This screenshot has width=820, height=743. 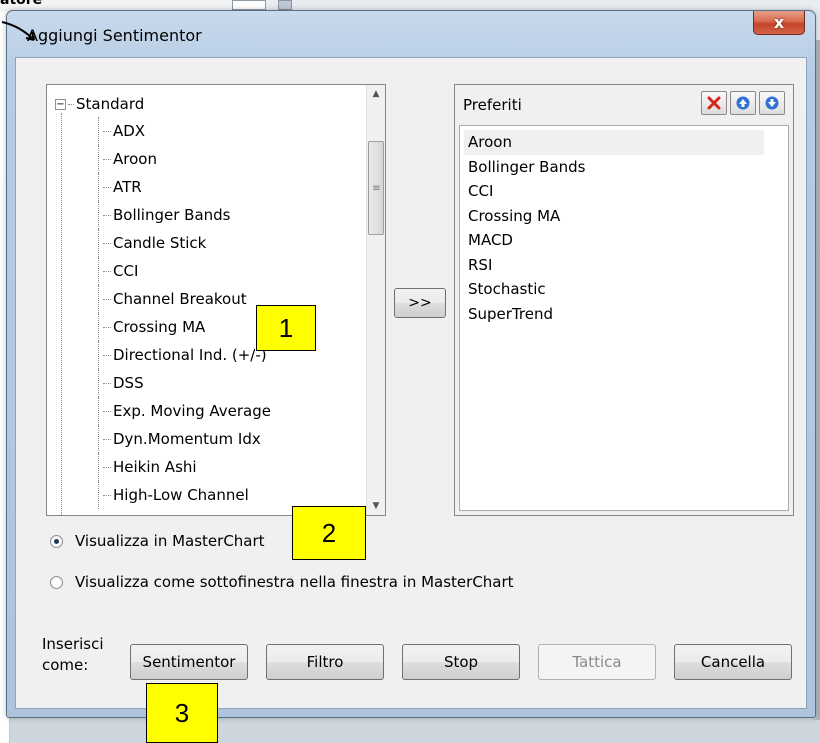 I want to click on tree-item-label: High-Low Channel, so click(x=181, y=495).